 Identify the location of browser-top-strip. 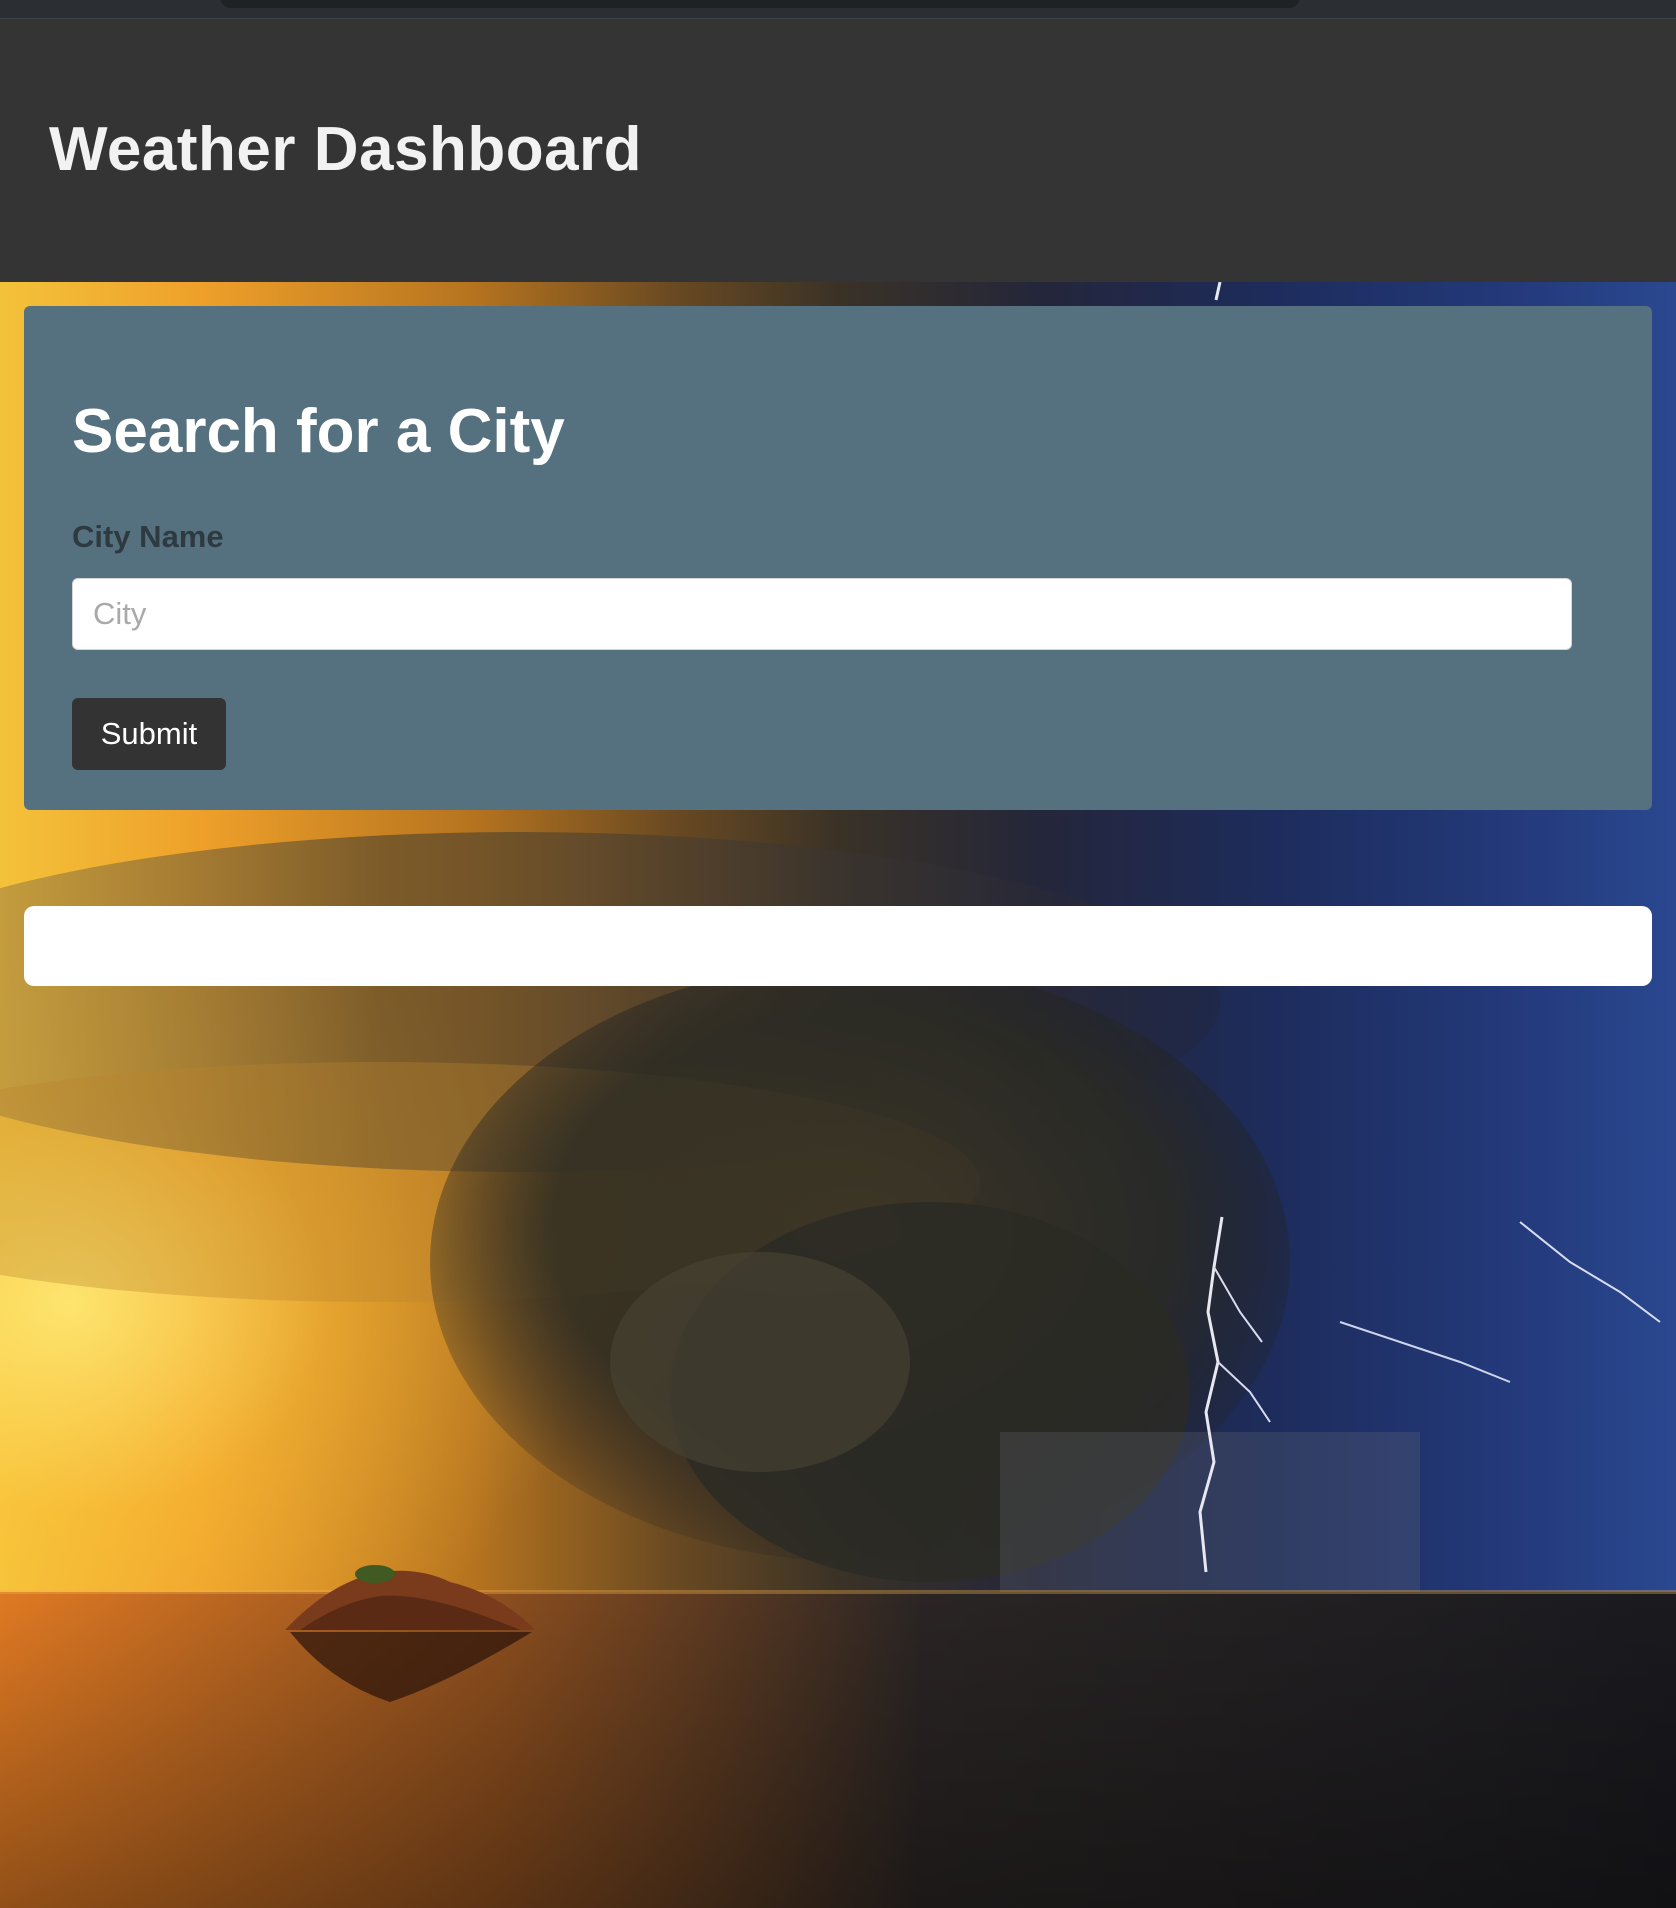
(838, 9).